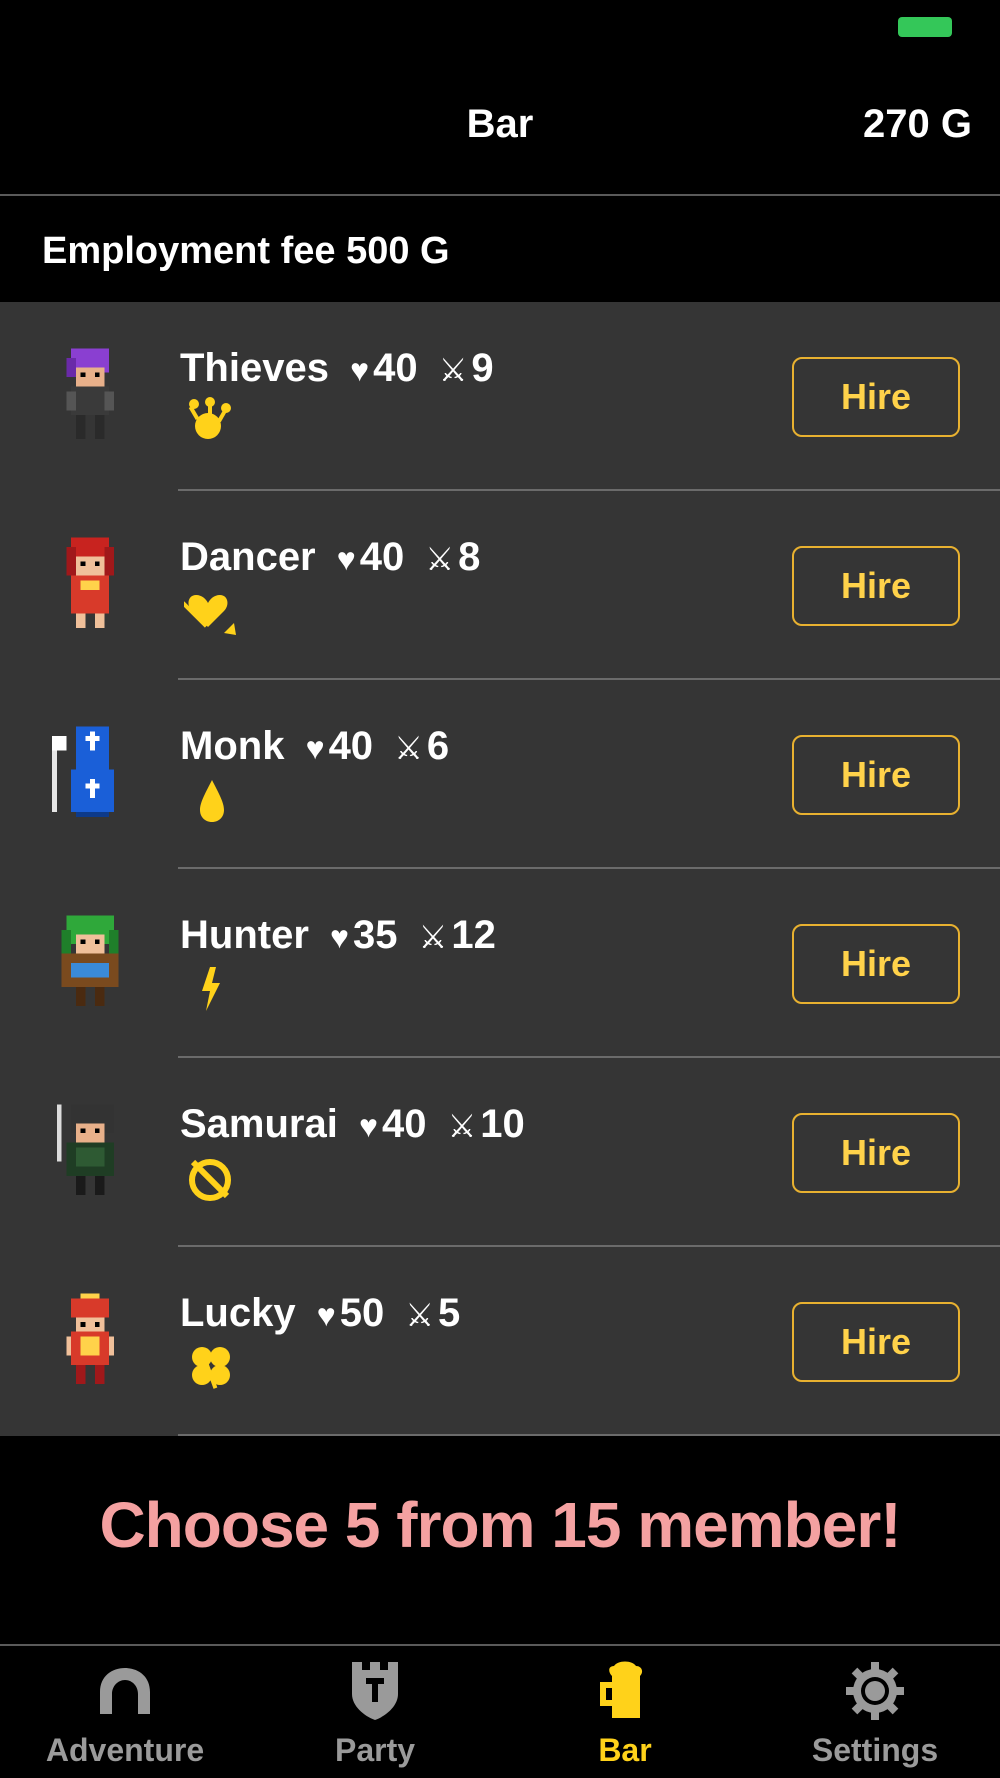  I want to click on member-name-monk: Monk ♥ 40 ⚔ 6, so click(314, 746).